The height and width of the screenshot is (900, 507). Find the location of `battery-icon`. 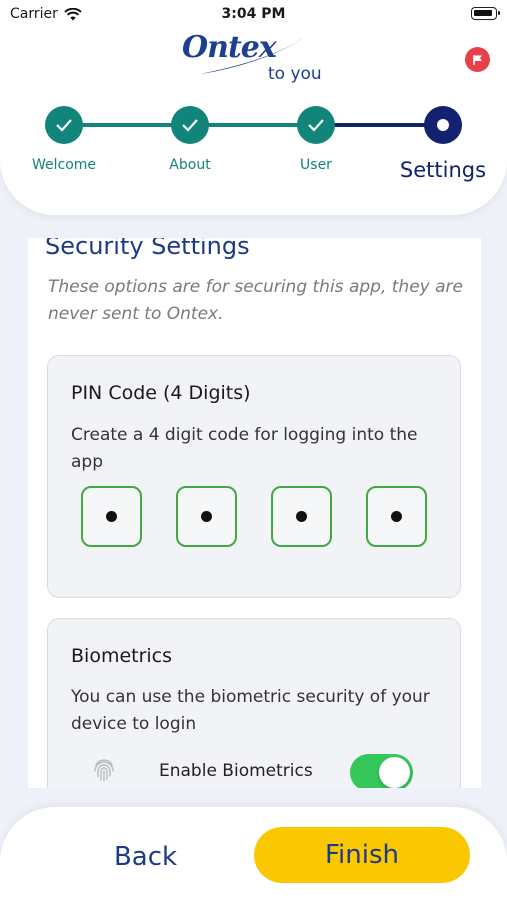

battery-icon is located at coordinates (485, 13).